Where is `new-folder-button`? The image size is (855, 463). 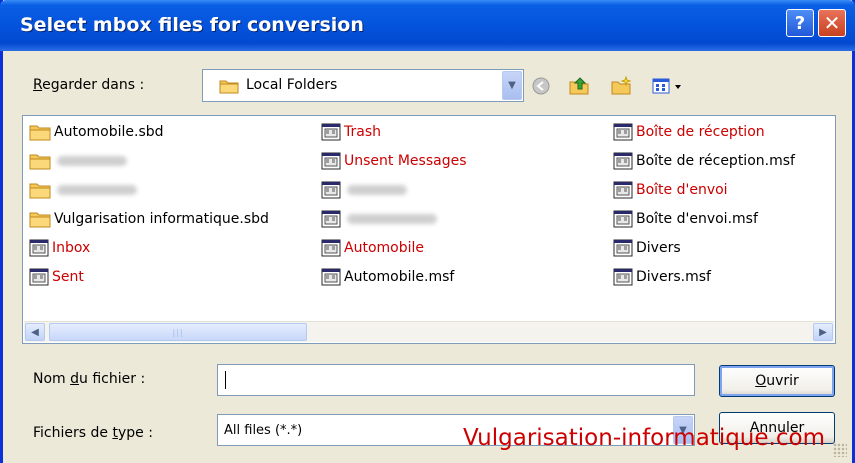 new-folder-button is located at coordinates (621, 86).